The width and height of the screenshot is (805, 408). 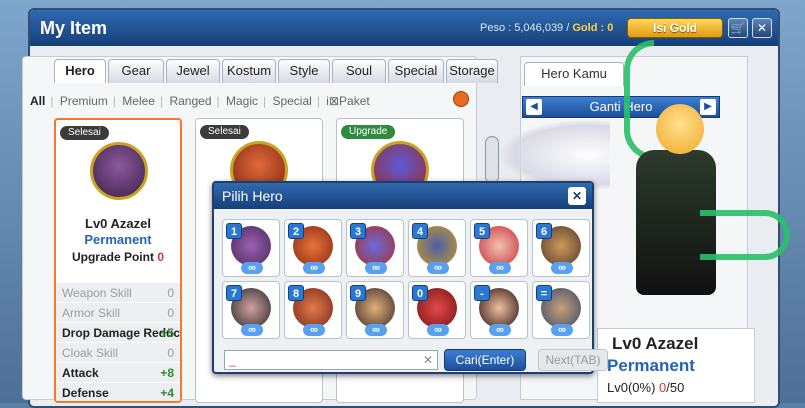 I want to click on filter-ranged: Ranged, so click(x=190, y=101).